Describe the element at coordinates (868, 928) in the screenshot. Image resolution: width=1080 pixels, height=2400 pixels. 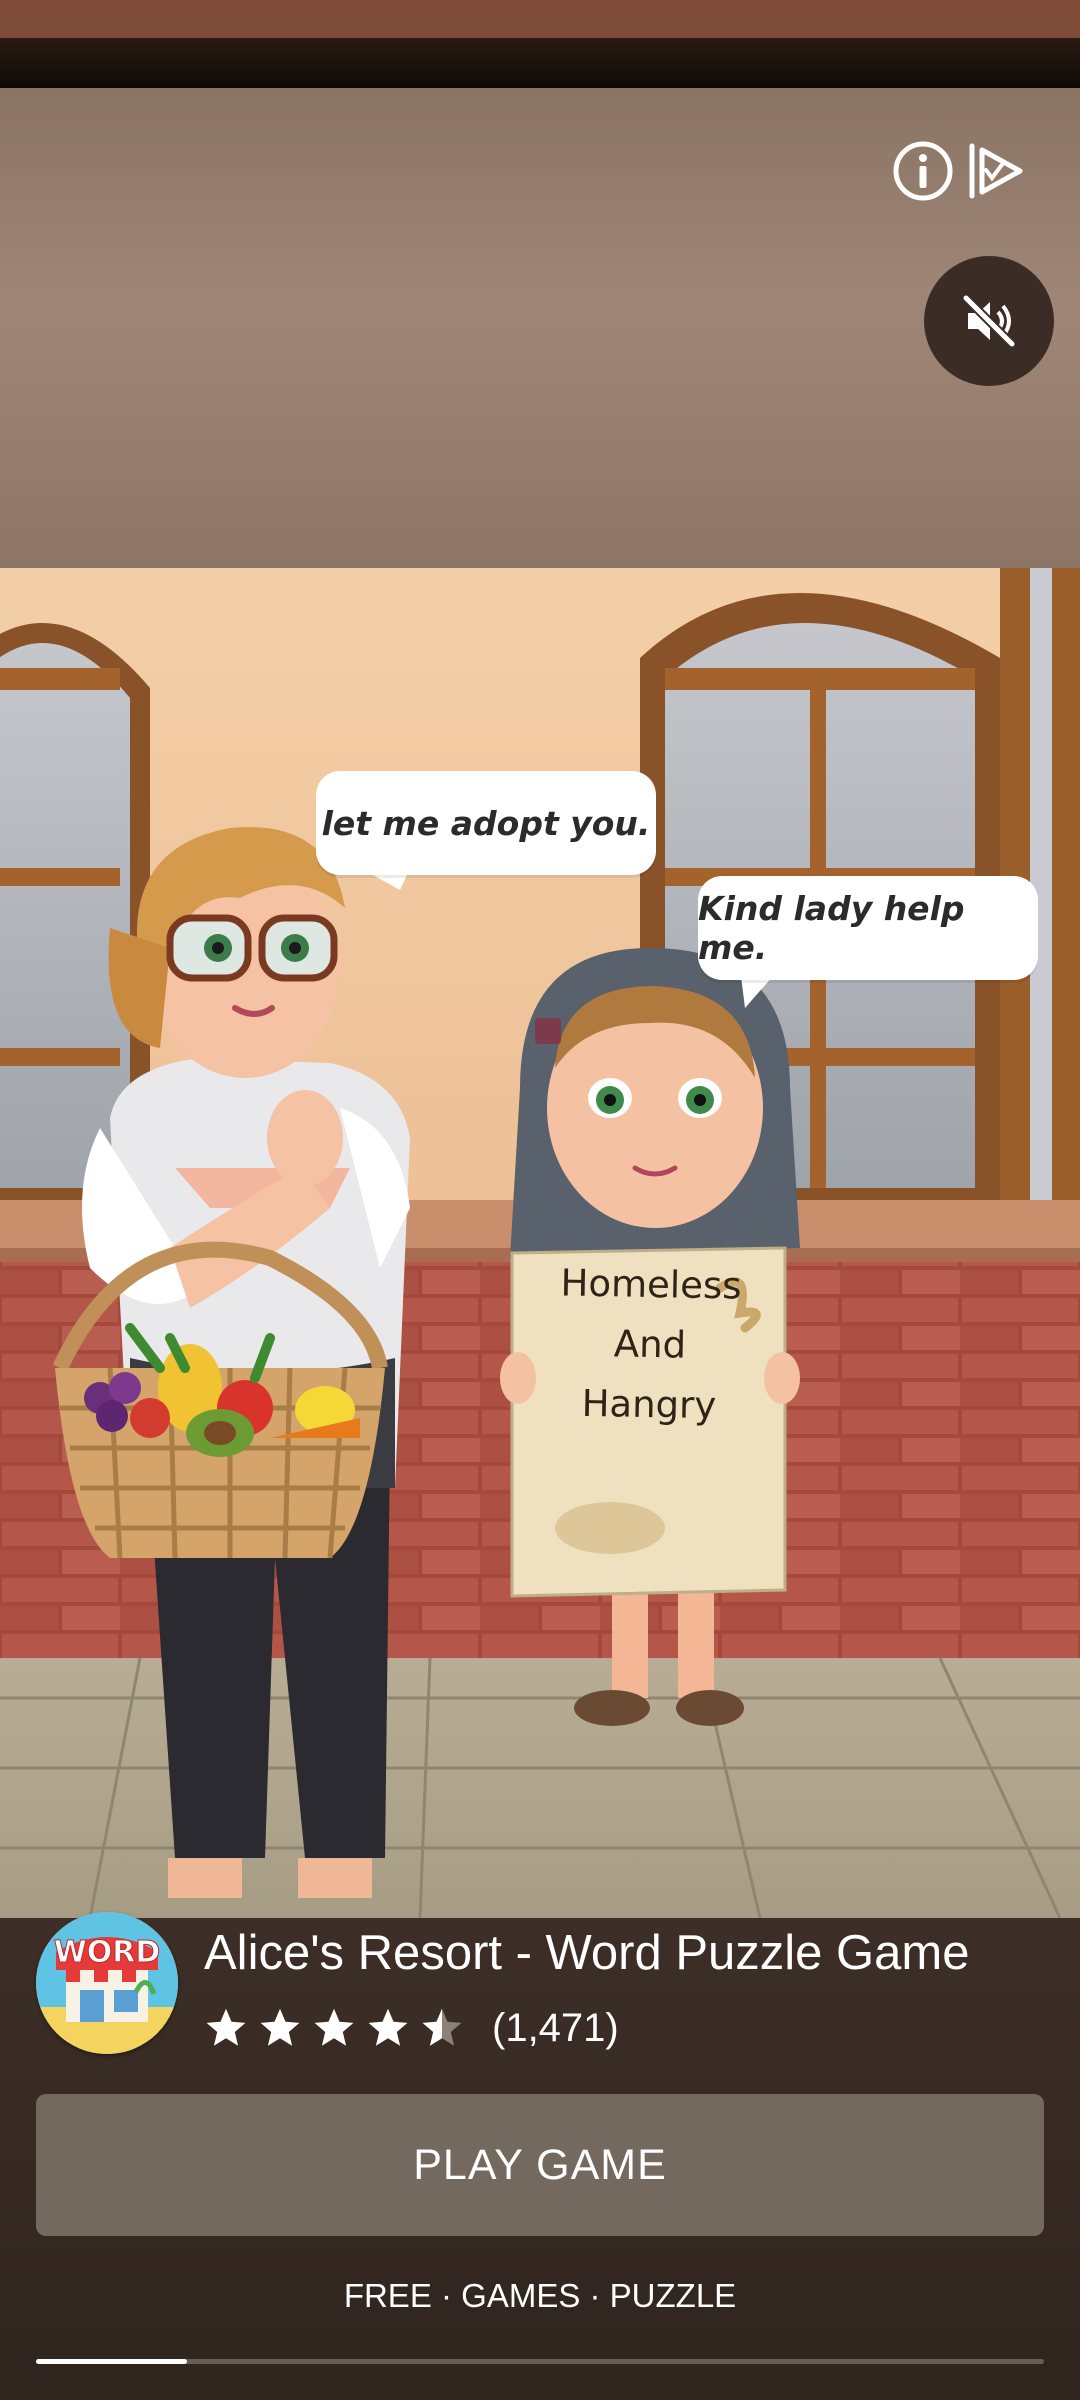
I see `speech-bubble-right: Kind lady help me.` at that location.